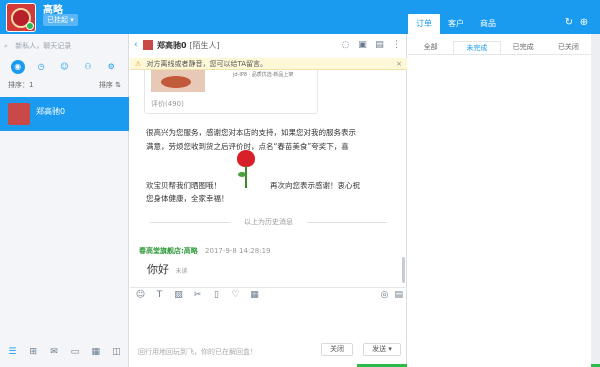 This screenshot has height=367, width=600. Describe the element at coordinates (430, 47) in the screenshot. I see `tab-all-orders: 全部` at that location.